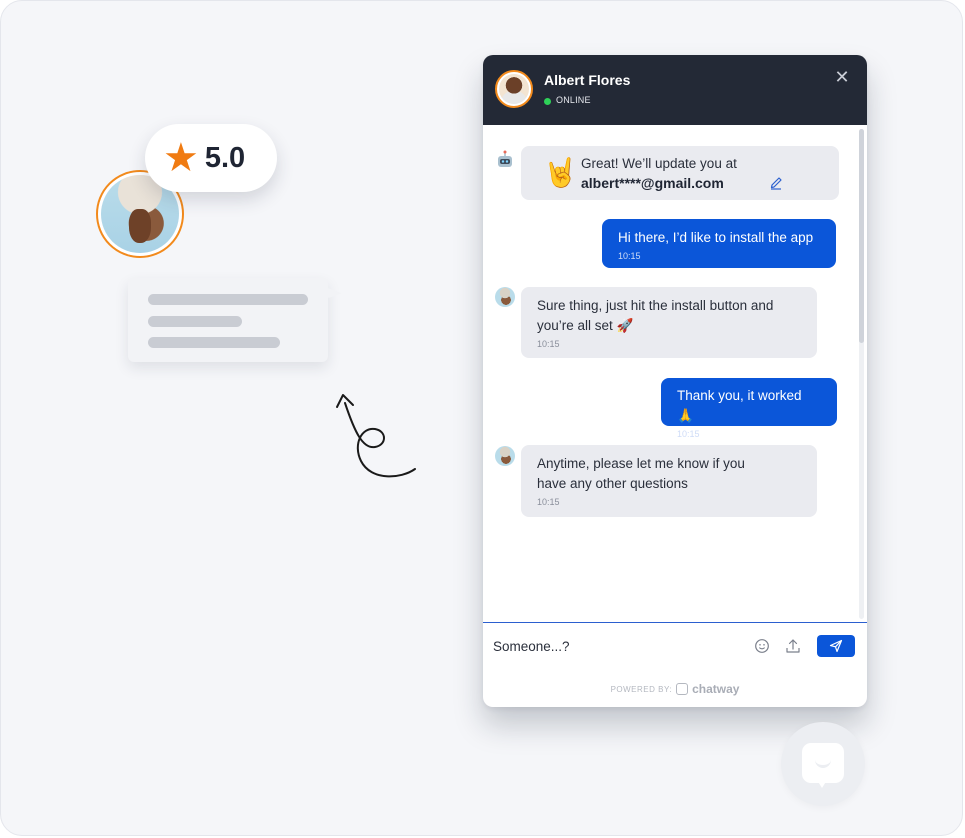 This screenshot has height=838, width=965. Describe the element at coordinates (587, 80) in the screenshot. I see `agent-name: Albert Flores` at that location.